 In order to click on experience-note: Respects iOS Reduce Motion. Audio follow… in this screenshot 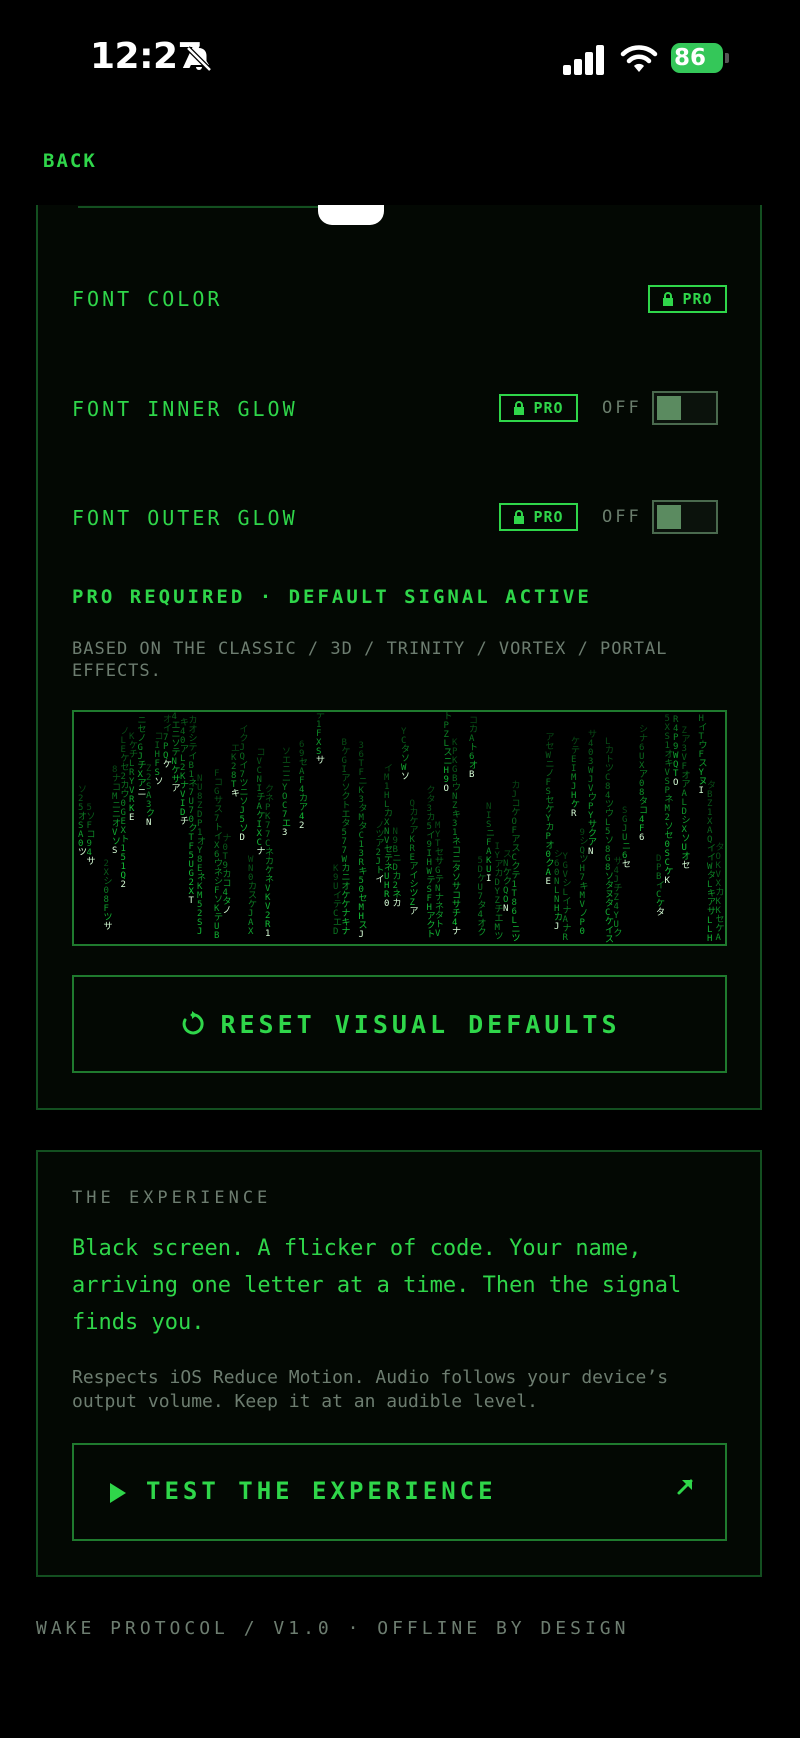, I will do `click(370, 1389)`.